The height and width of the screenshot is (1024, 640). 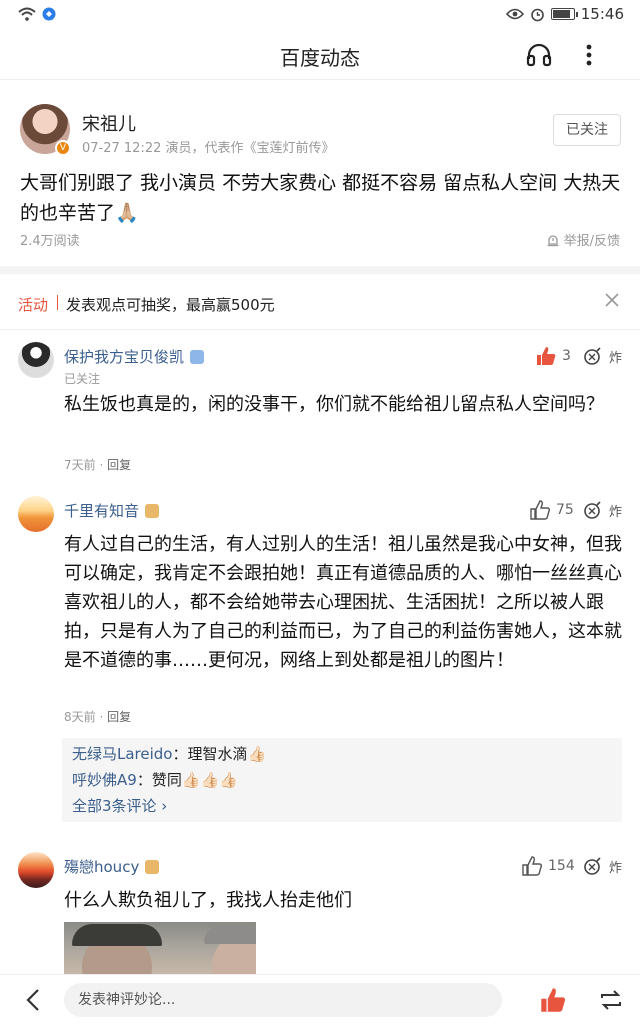 I want to click on more-button, so click(x=589, y=55).